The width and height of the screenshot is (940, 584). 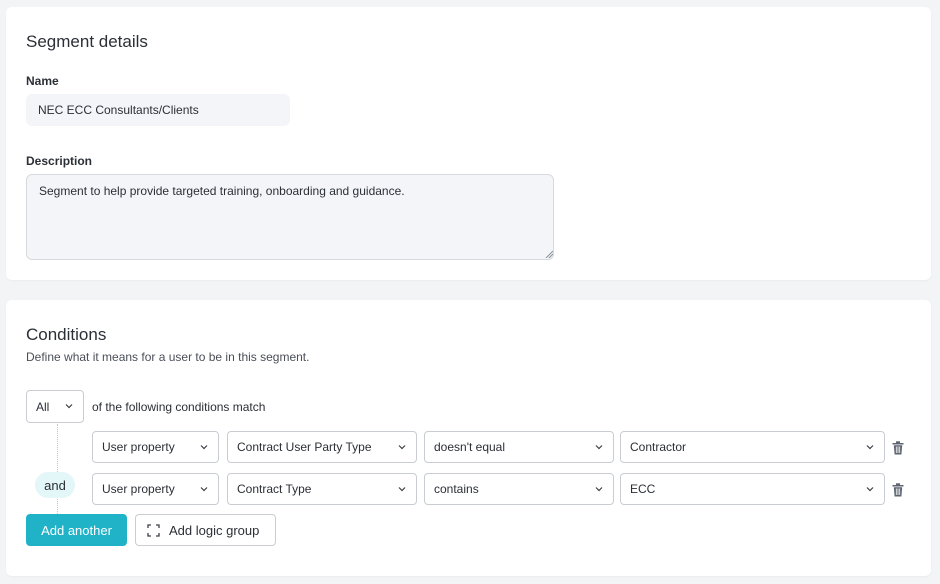 I want to click on condition-1-operator-value: doesn't equal, so click(x=470, y=447).